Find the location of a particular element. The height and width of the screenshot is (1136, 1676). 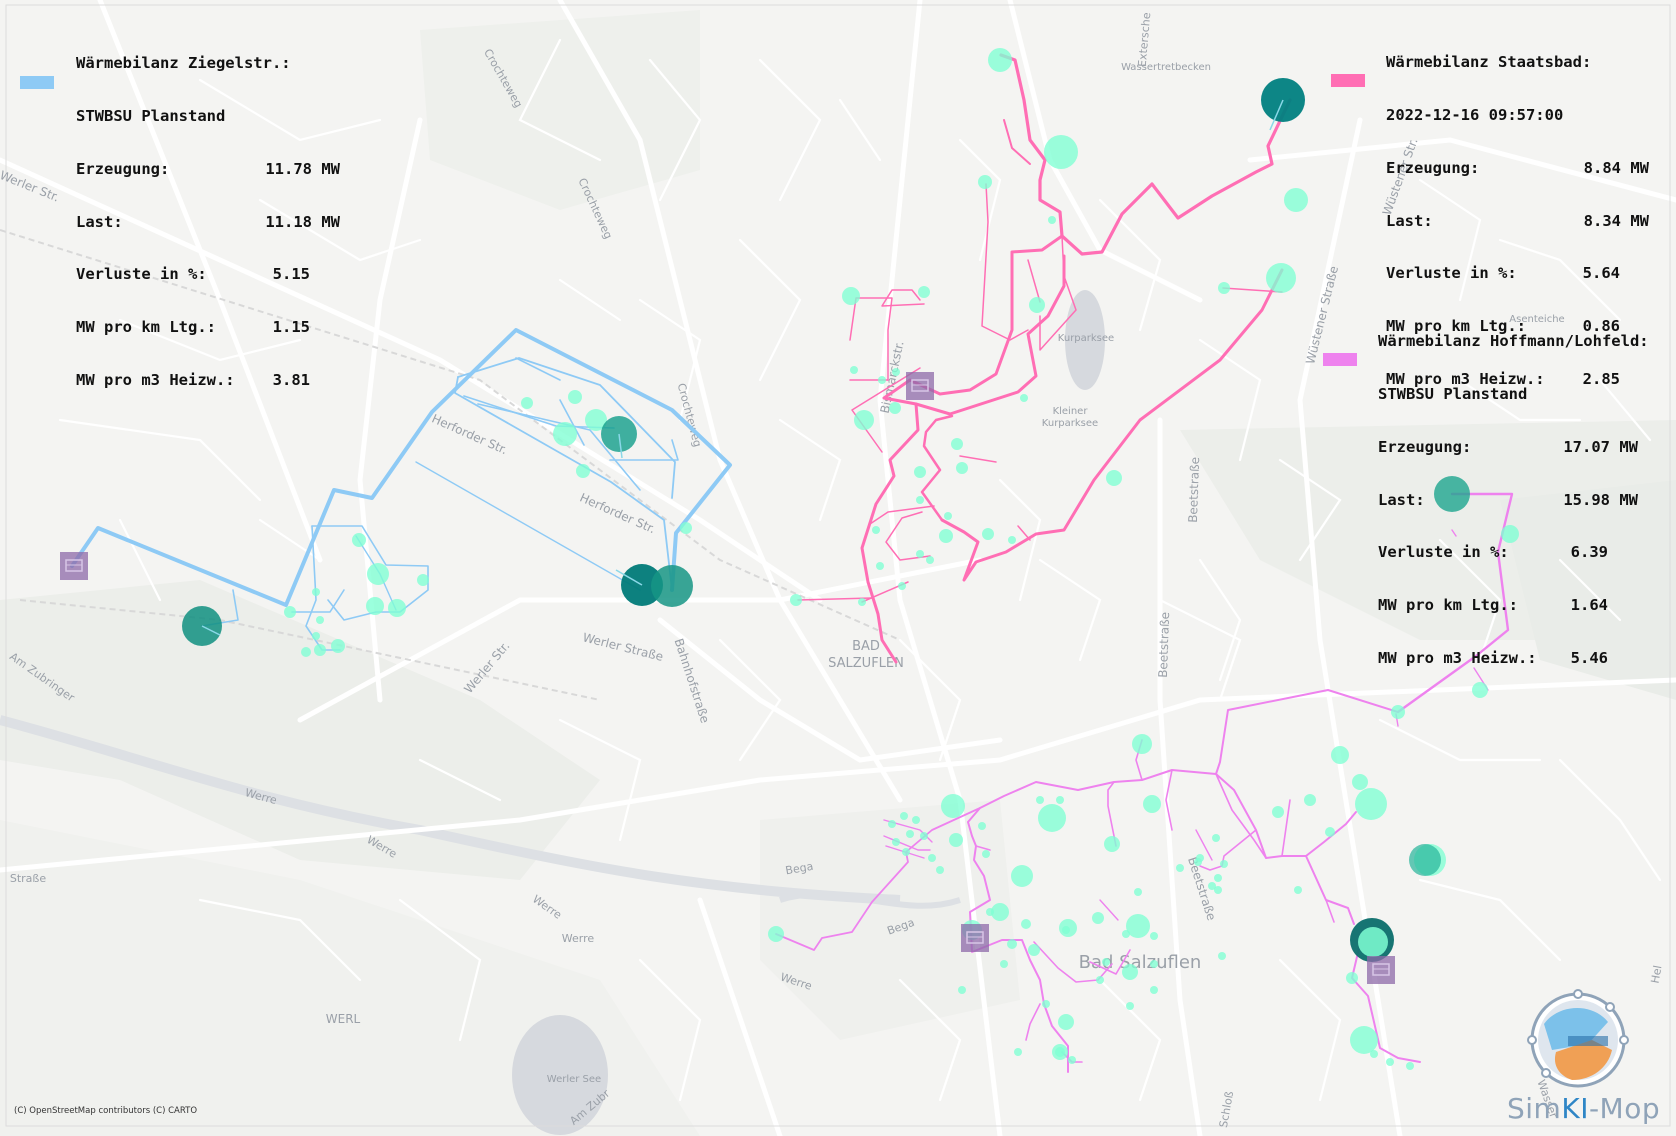

panel-ziegelstr-title: Wärmebilanz Ziegelstr.: is located at coordinates (183, 63).